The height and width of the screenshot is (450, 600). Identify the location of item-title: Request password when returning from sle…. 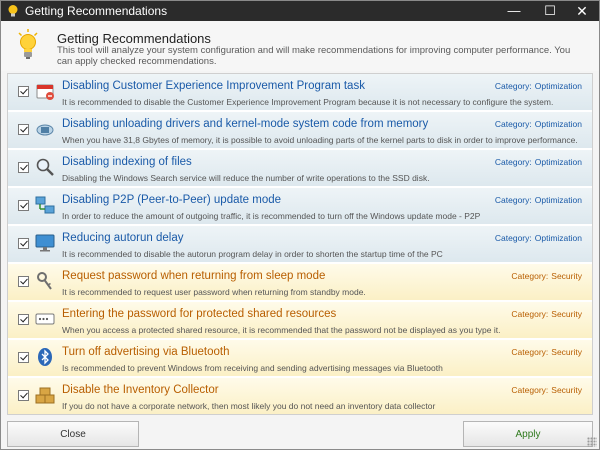
(193, 276).